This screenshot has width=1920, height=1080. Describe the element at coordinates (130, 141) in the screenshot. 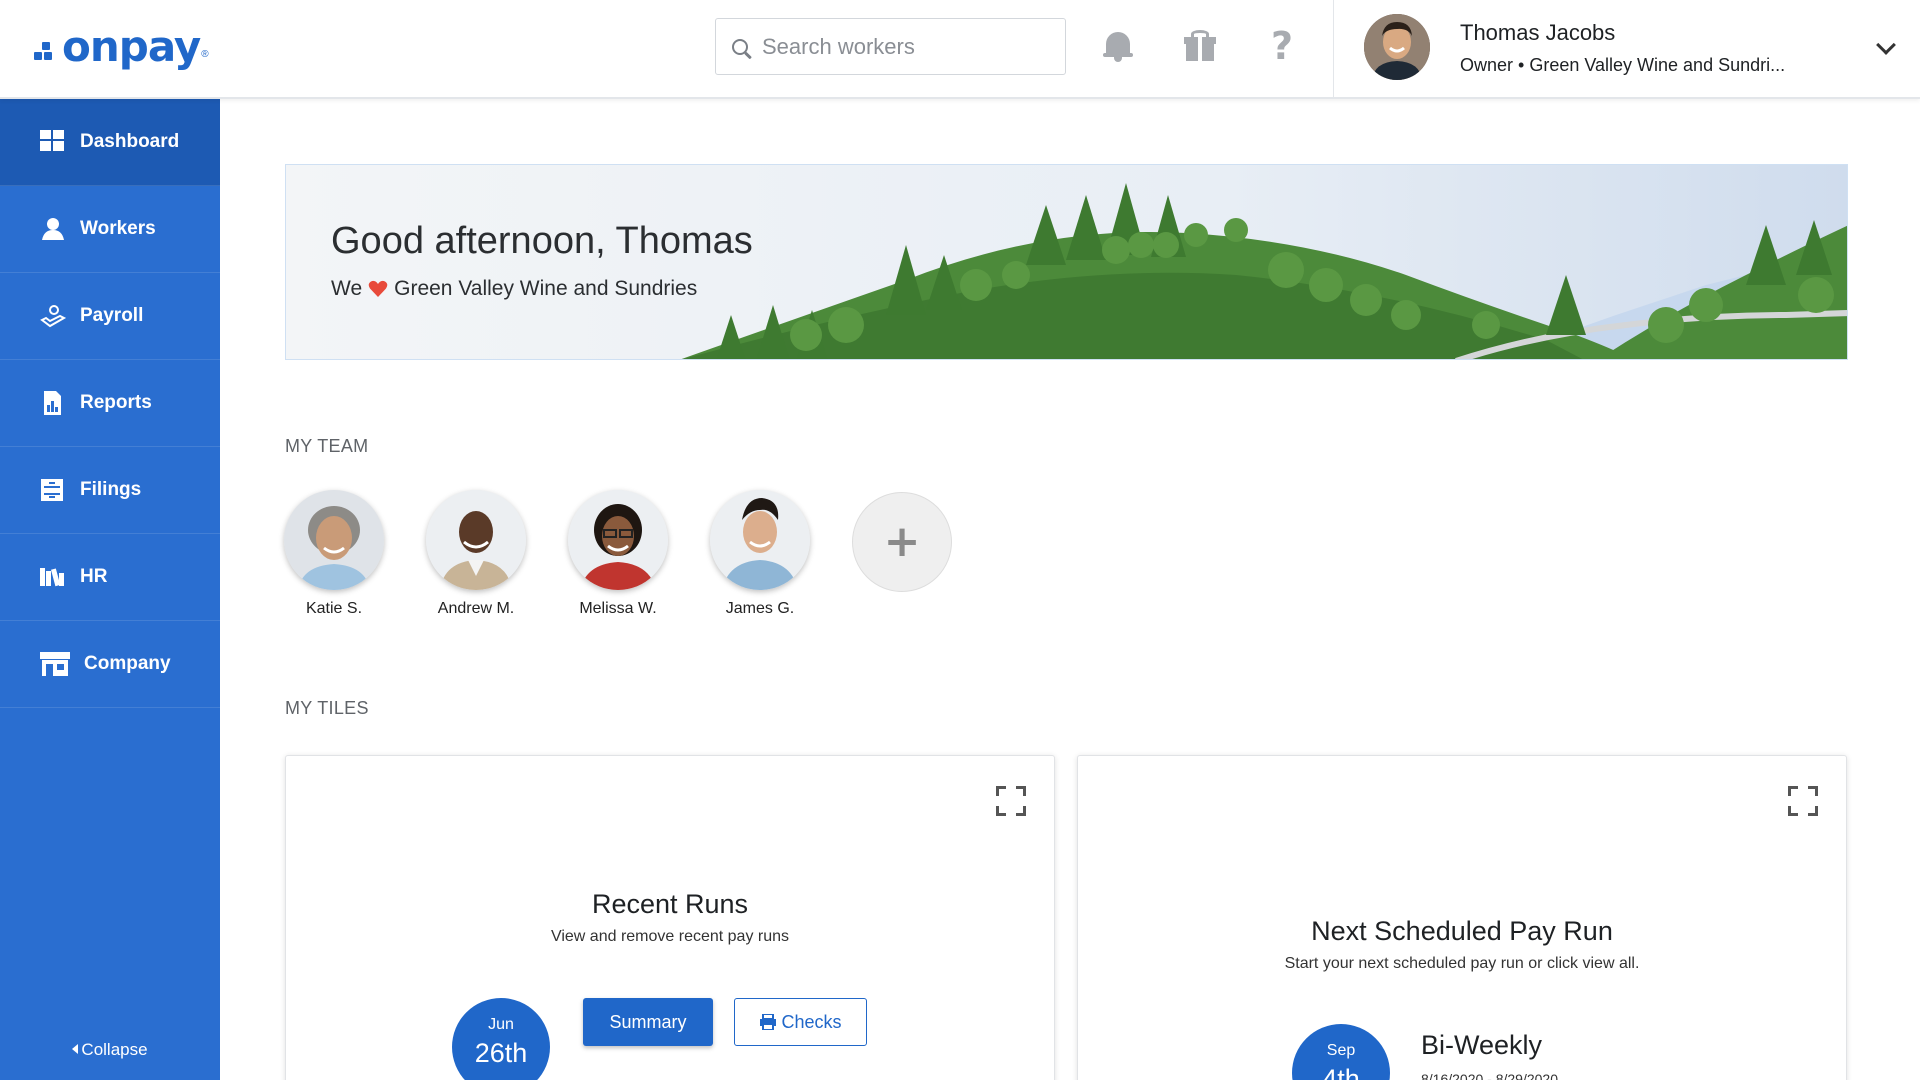

I see `sidebar-item-label: Dashboard` at that location.